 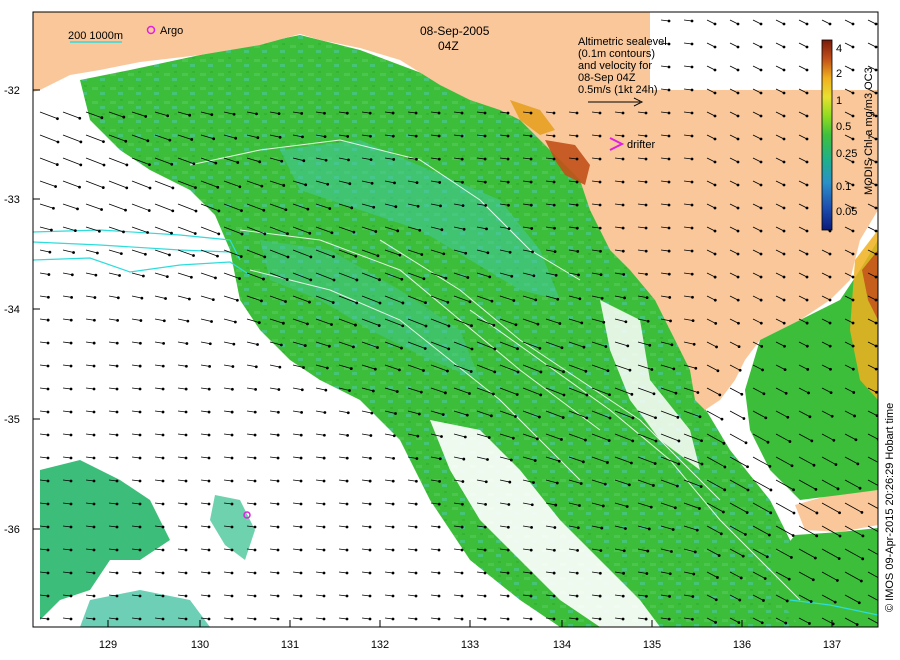 I want to click on lon-tick: 132, so click(x=380, y=645).